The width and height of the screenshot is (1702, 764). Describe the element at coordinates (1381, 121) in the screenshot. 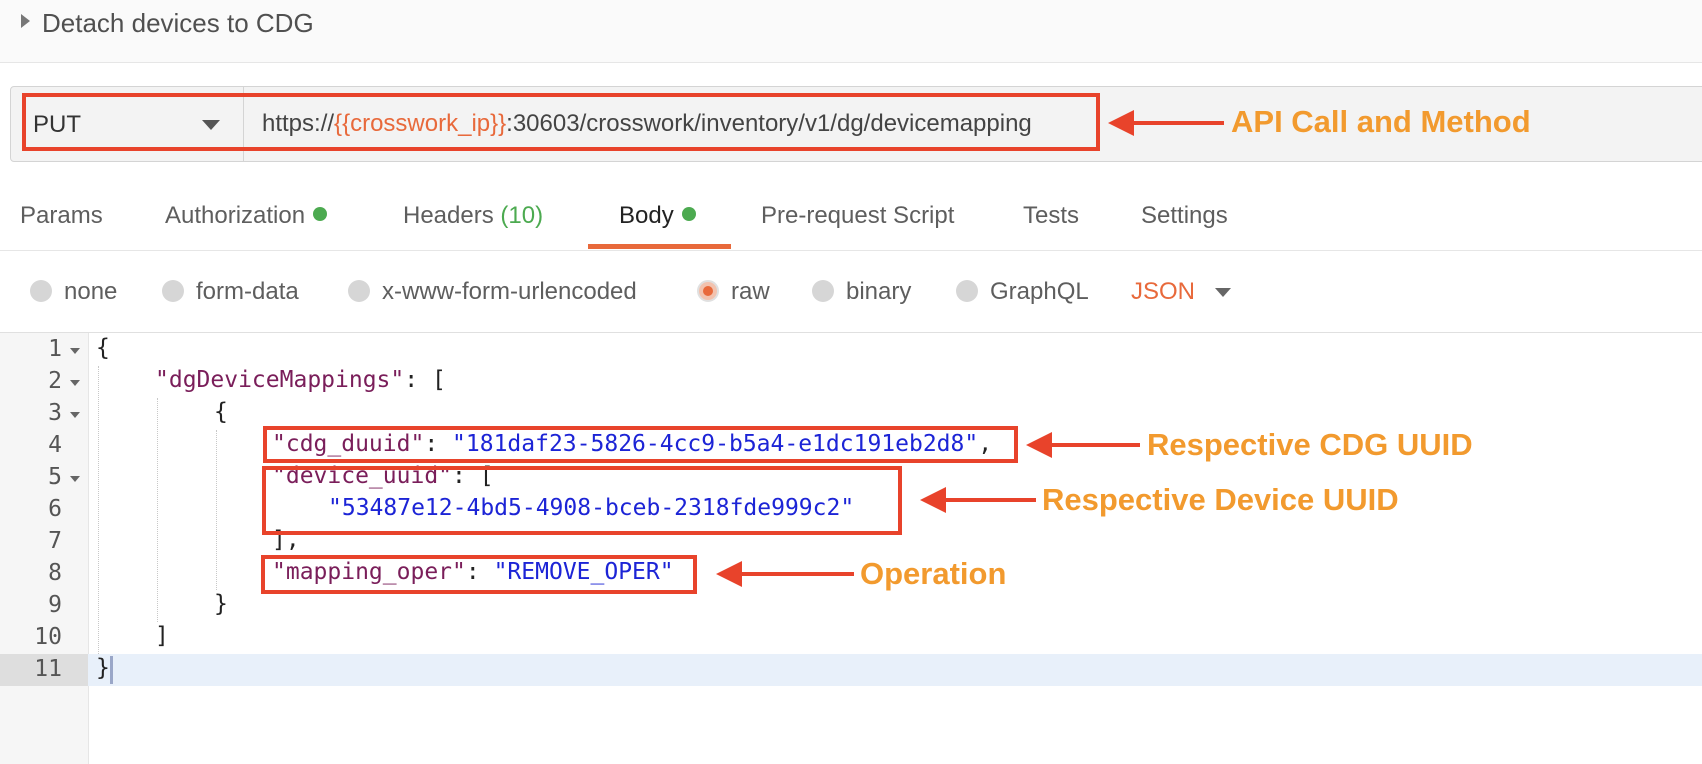

I see `annotation-api-label: API Call and Method` at that location.